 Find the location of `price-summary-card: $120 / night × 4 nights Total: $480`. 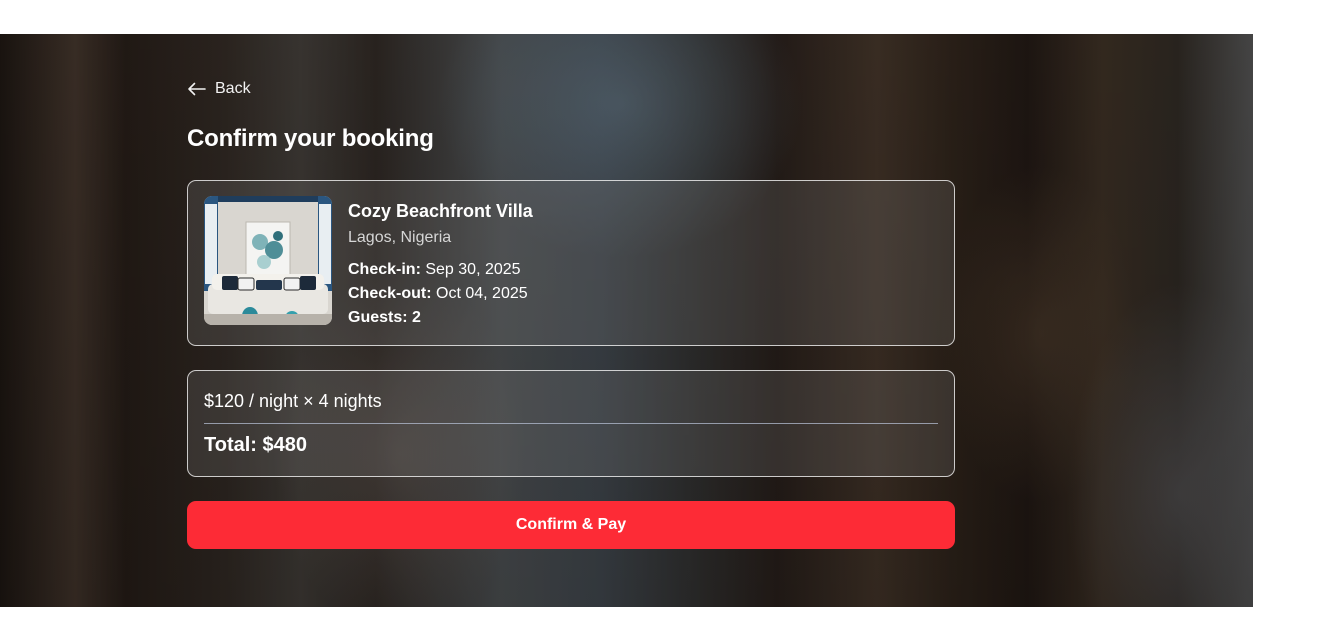

price-summary-card: $120 / night × 4 nights Total: $480 is located at coordinates (571, 423).